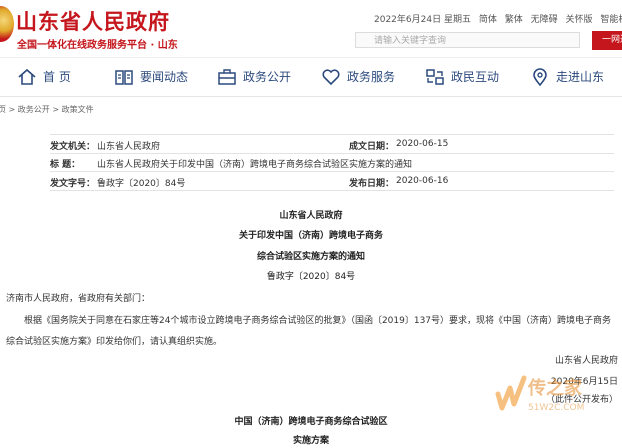 The width and height of the screenshot is (622, 448). I want to click on pub-date-label: 发布日期：, so click(372, 184).